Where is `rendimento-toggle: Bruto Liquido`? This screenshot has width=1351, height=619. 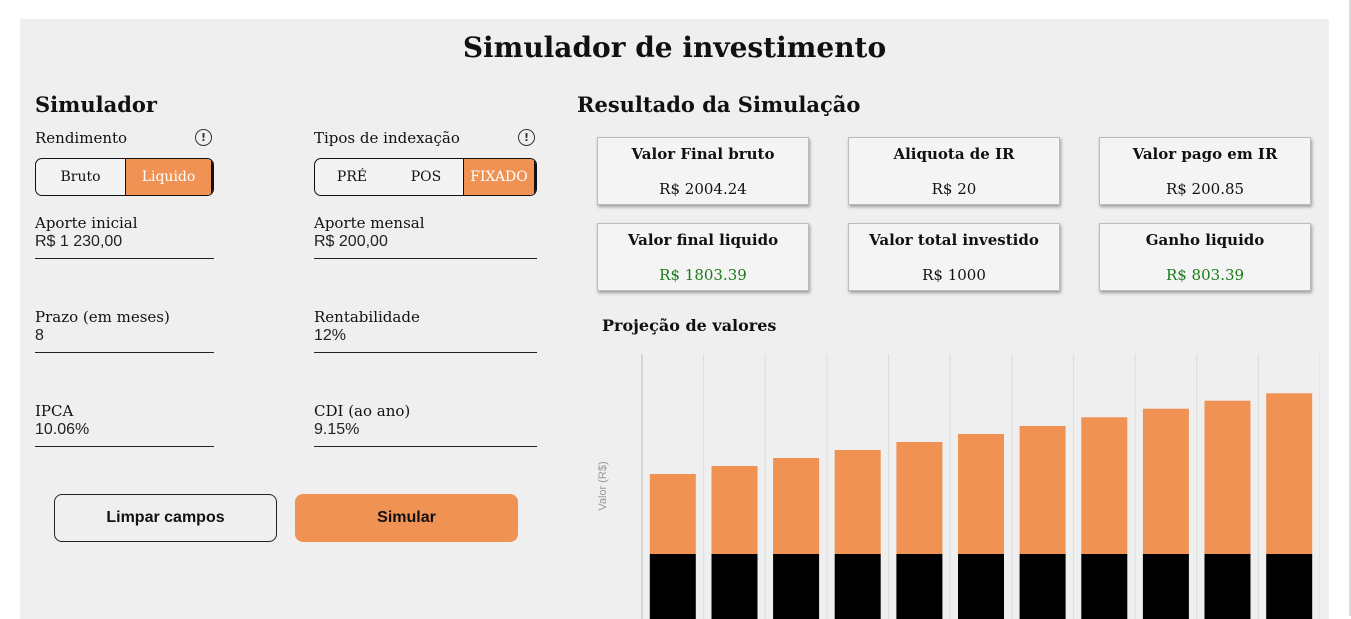 rendimento-toggle: Bruto Liquido is located at coordinates (124, 177).